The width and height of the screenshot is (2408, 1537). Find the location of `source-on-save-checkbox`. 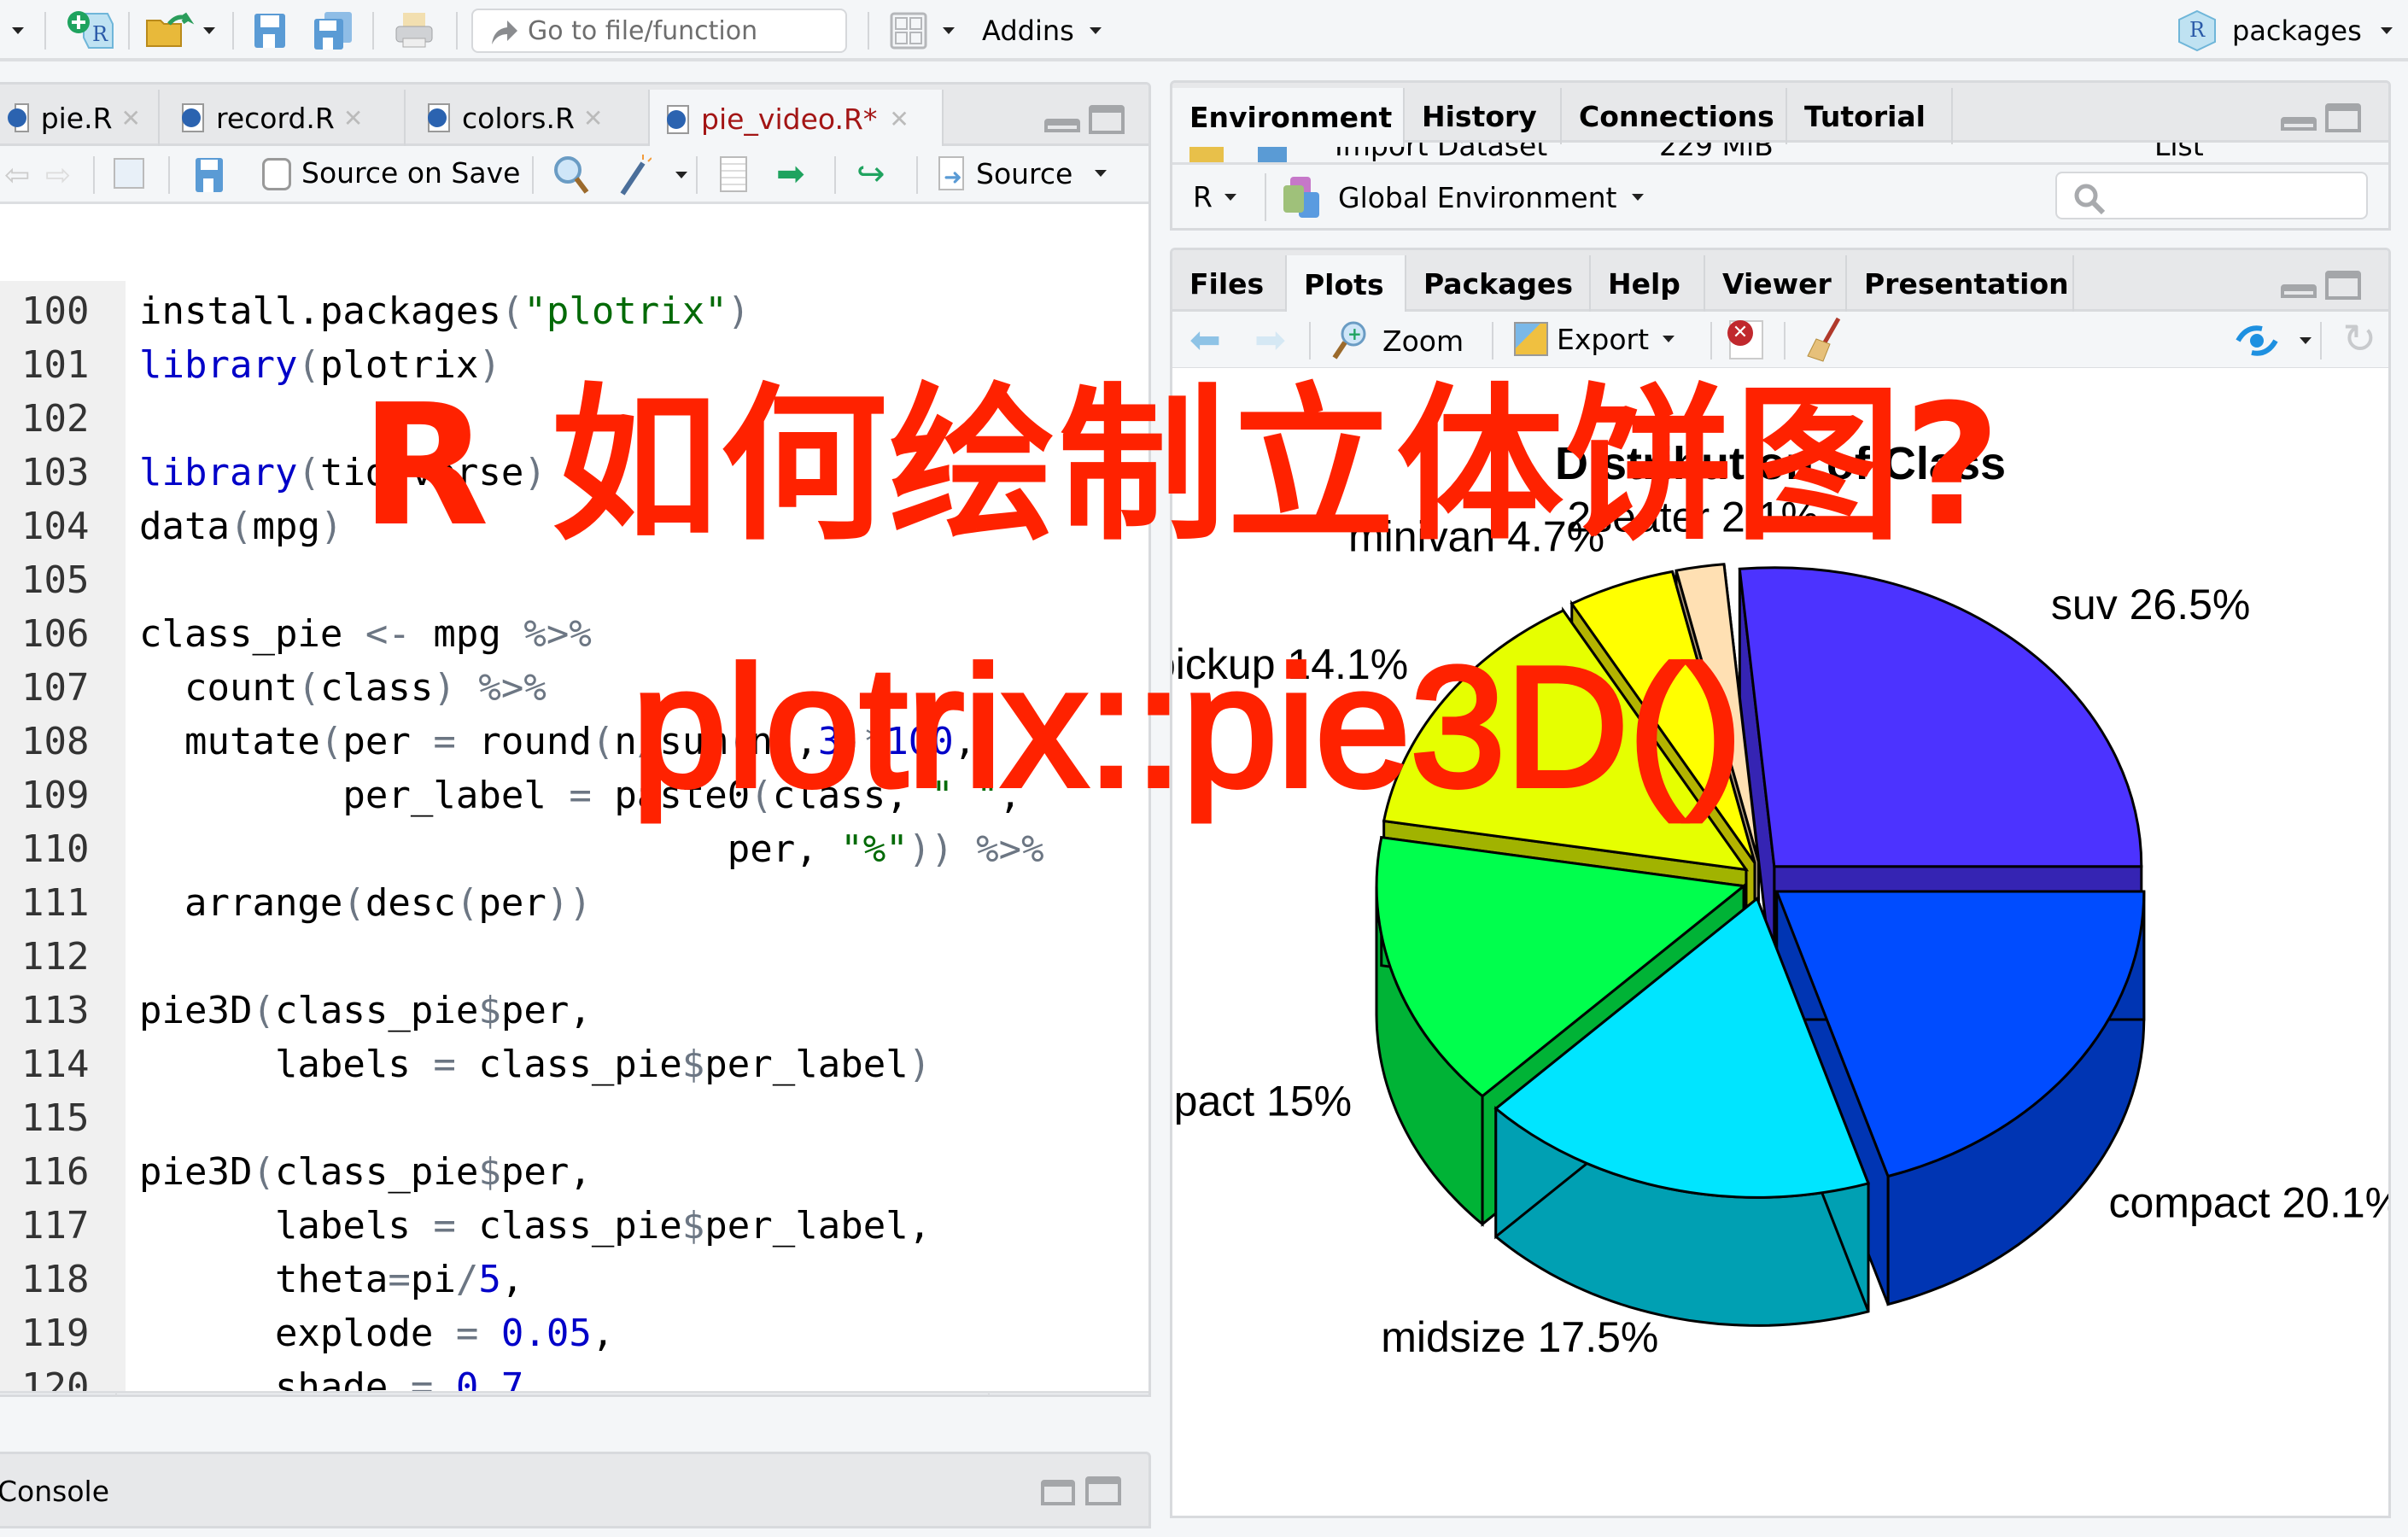

source-on-save-checkbox is located at coordinates (276, 174).